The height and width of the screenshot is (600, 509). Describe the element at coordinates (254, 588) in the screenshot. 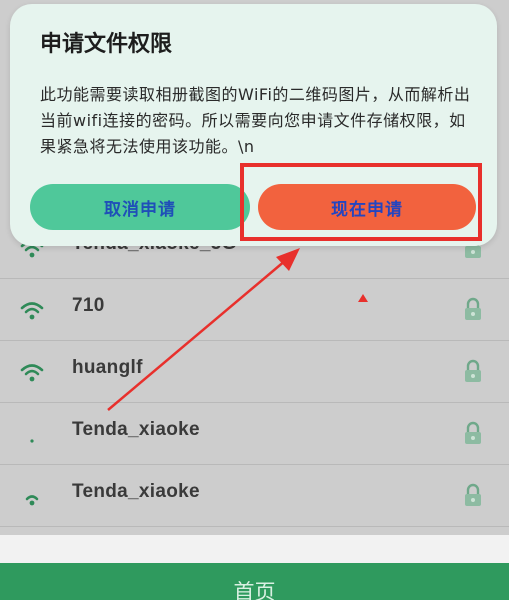

I see `nav-home-label: 首页` at that location.